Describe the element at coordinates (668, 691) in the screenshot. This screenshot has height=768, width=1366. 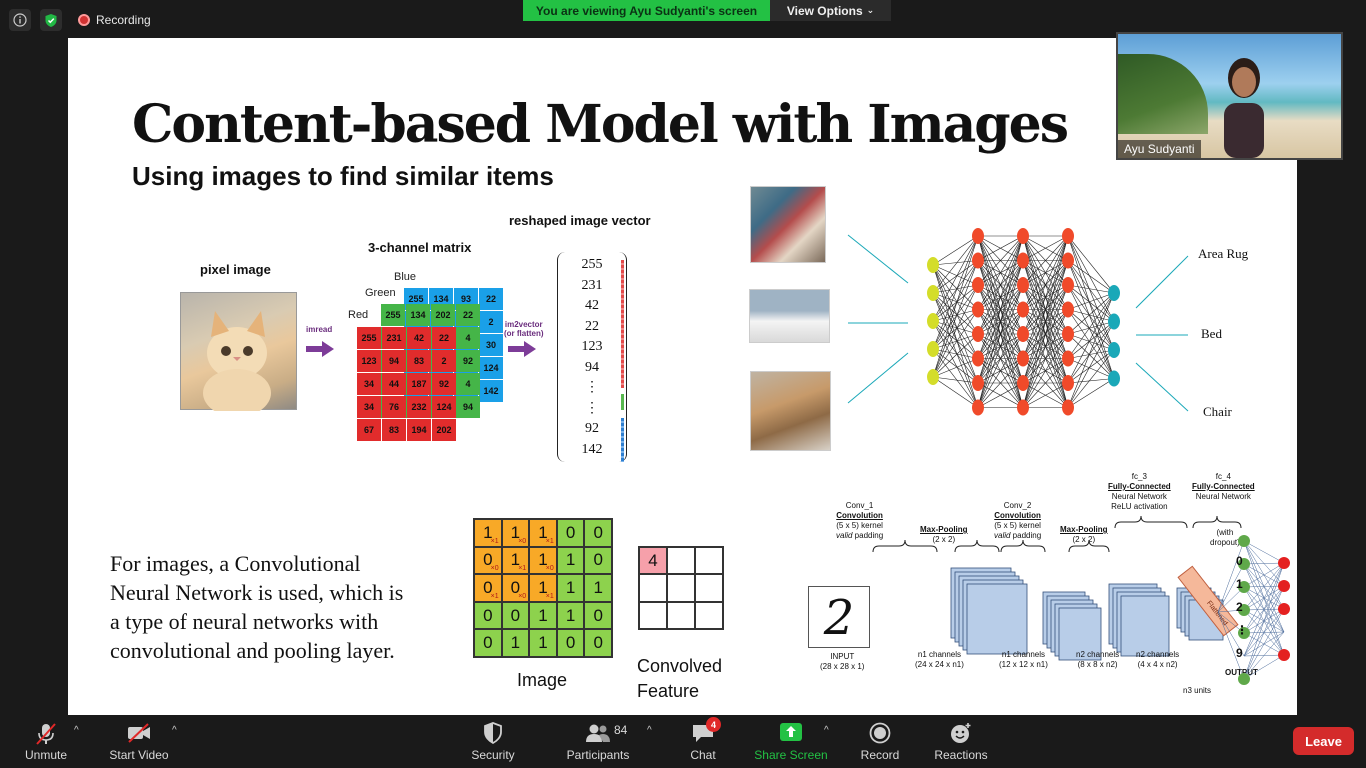
I see `convolved-caption-line2: Feature` at that location.